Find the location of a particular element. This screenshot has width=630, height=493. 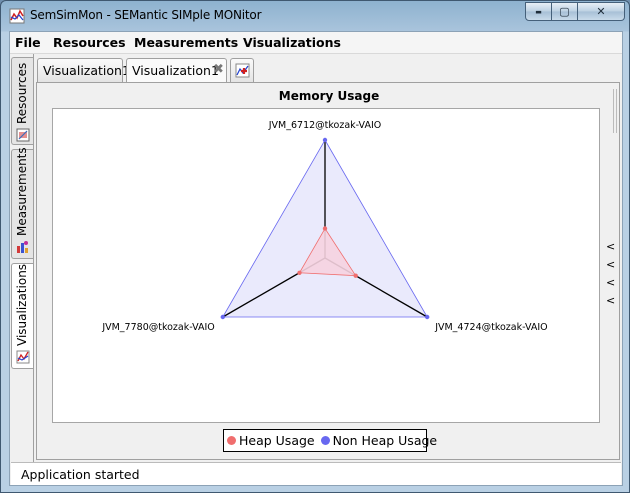

legend-entry-non-heap: Non Heap Usage is located at coordinates (379, 440).